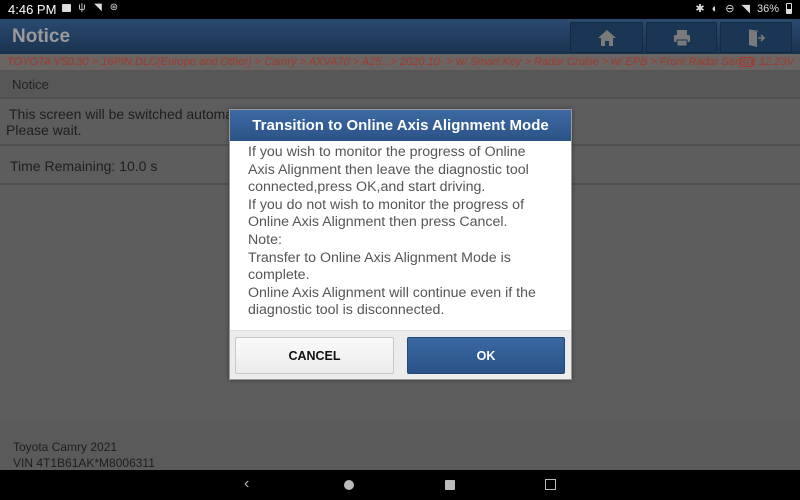 The width and height of the screenshot is (800, 500). I want to click on bluetooth-icon: ✱, so click(700, 9).